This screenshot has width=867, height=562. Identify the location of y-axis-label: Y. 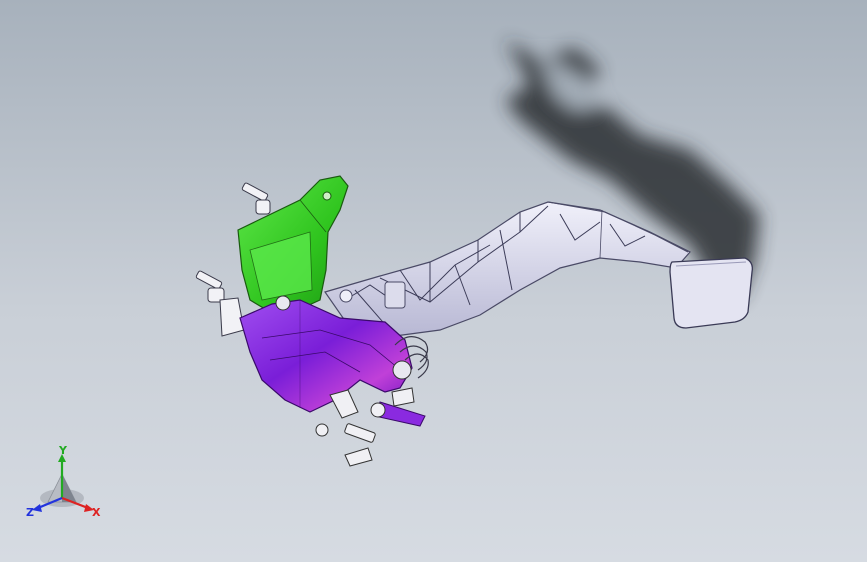
(63, 451).